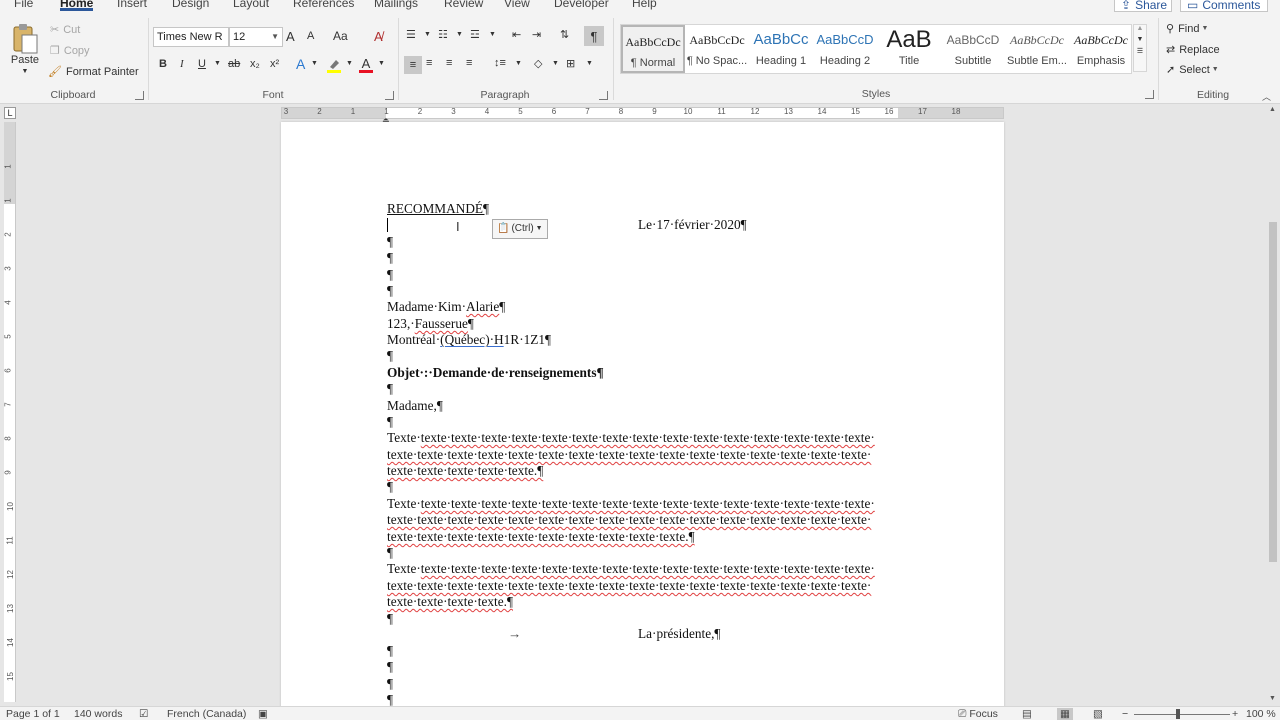 The image size is (1280, 720). I want to click on zoom-slider-track, so click(1182, 714).